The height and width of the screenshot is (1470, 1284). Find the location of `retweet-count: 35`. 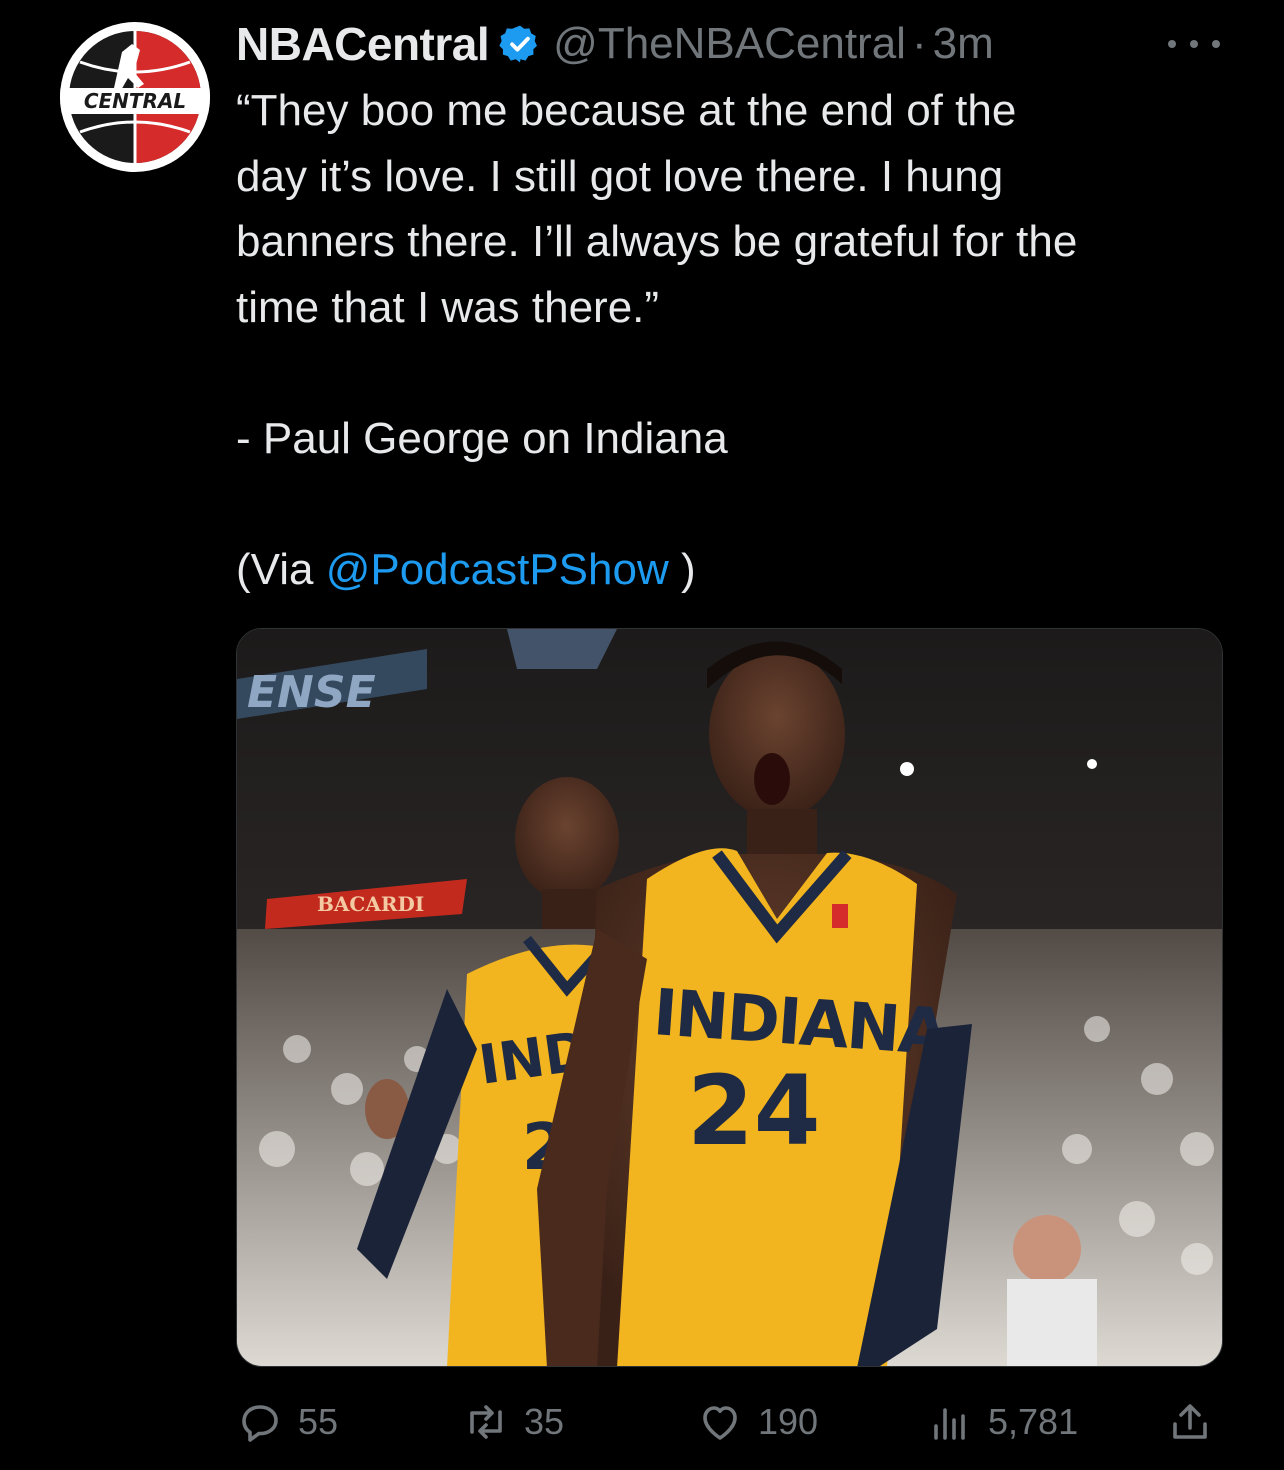

retweet-count: 35 is located at coordinates (544, 1421).